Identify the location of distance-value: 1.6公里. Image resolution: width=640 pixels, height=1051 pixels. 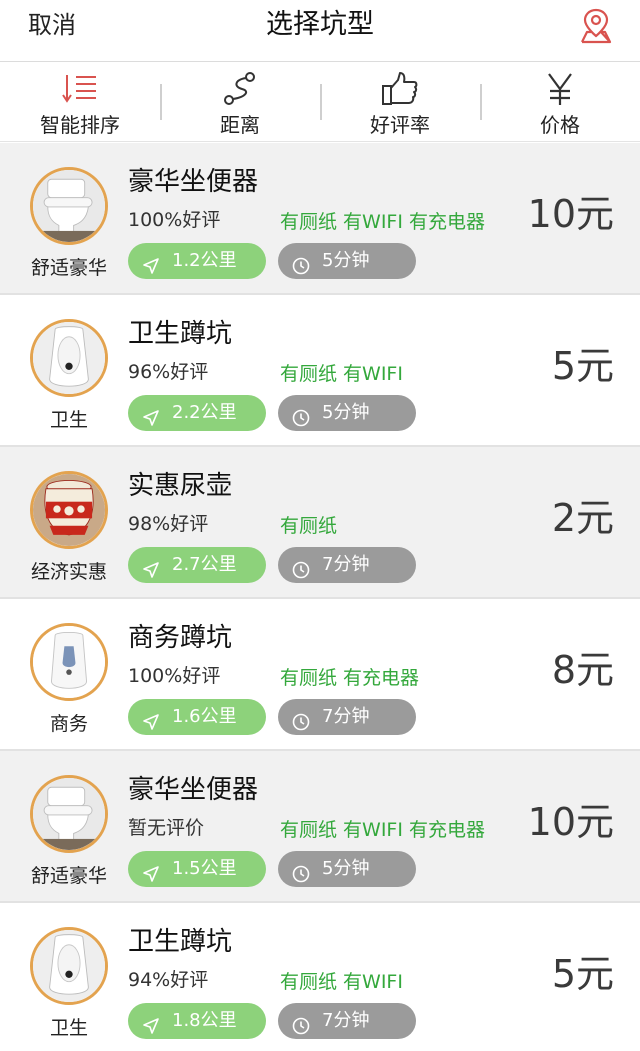
(204, 716).